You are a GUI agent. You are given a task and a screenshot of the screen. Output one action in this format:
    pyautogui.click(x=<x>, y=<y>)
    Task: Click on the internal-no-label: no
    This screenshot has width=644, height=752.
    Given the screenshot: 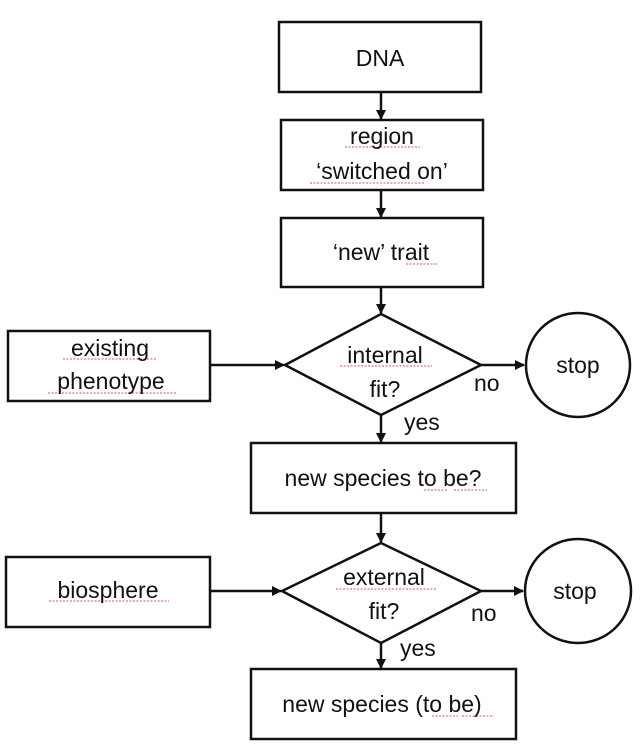 What is the action you would take?
    pyautogui.click(x=487, y=383)
    